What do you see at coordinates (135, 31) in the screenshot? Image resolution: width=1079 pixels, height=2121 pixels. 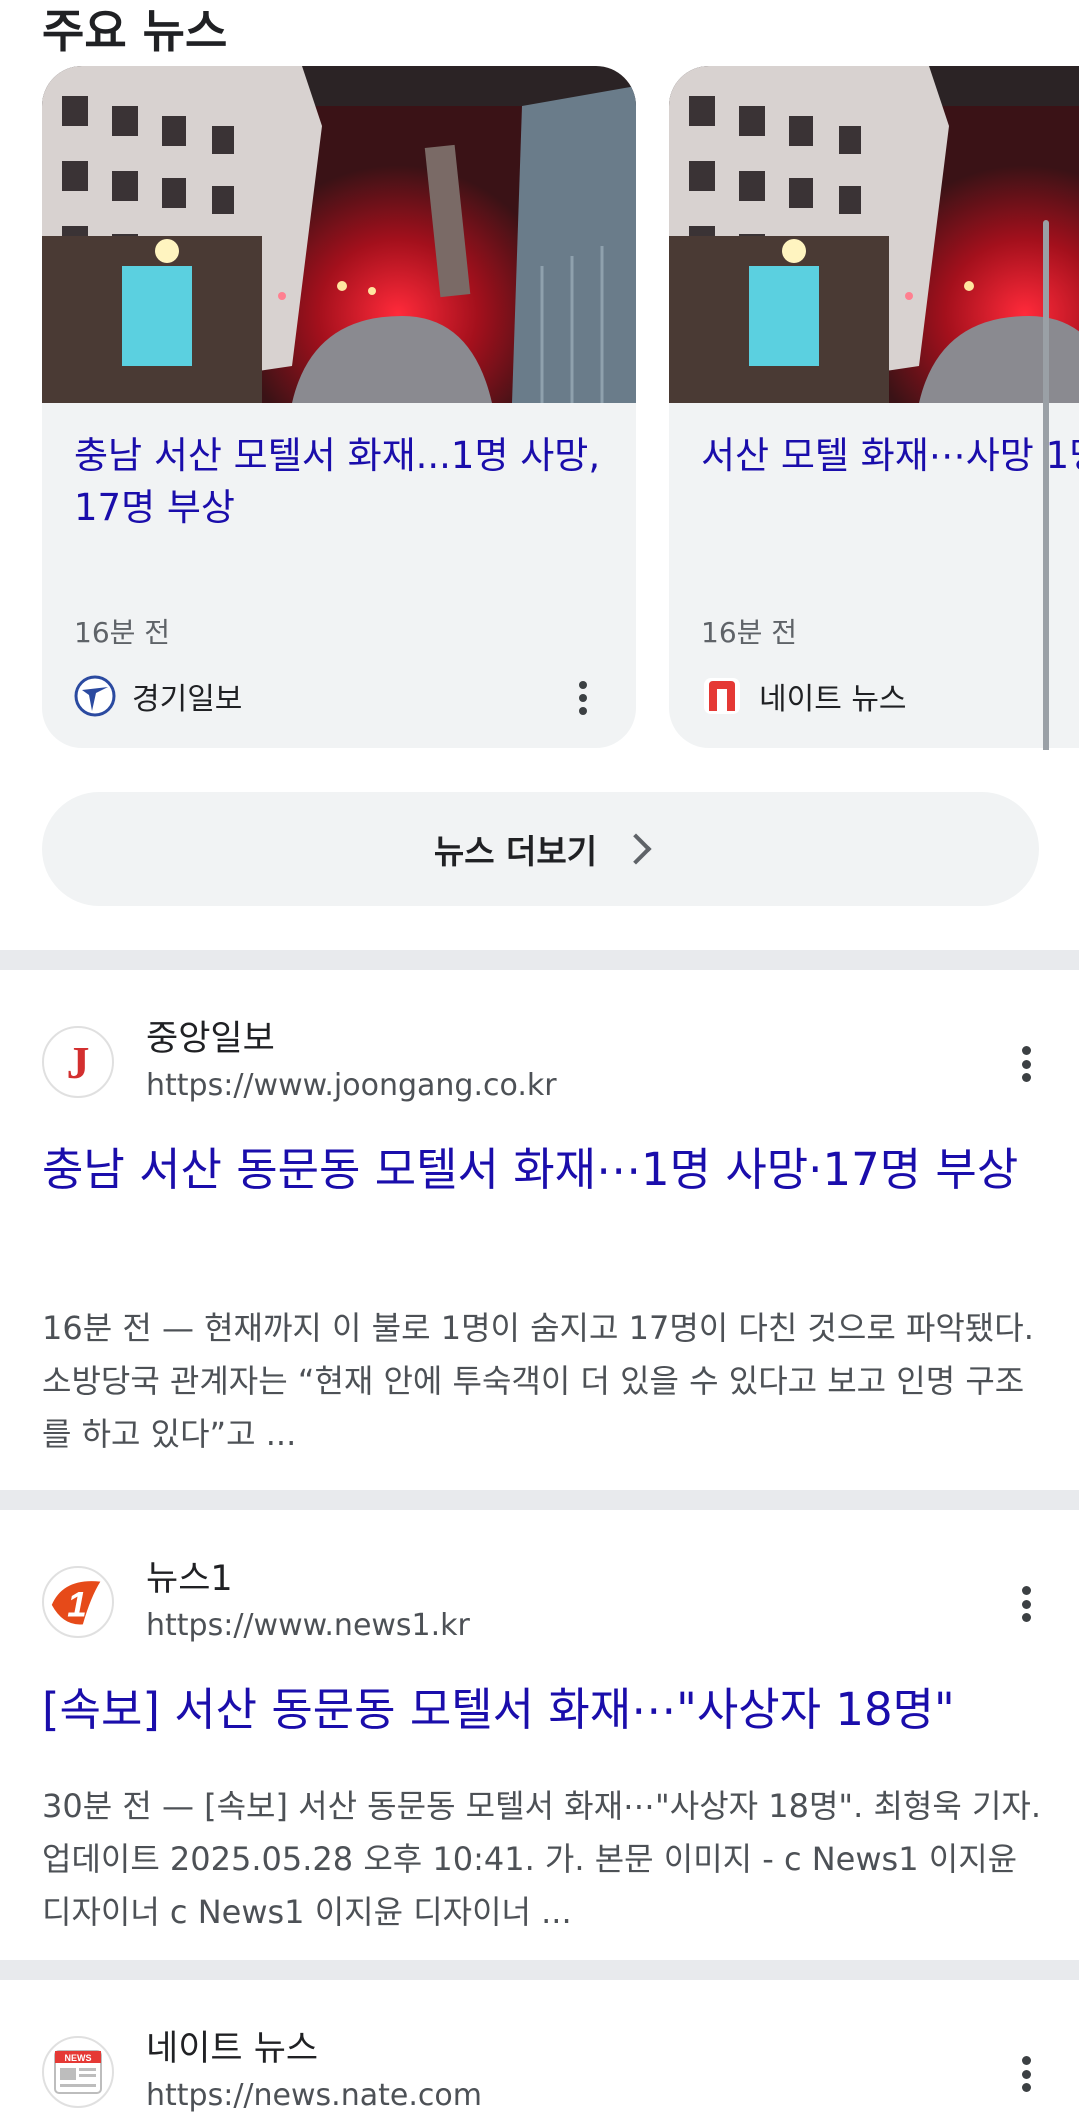 I see `section-title: 주요 뉴스` at bounding box center [135, 31].